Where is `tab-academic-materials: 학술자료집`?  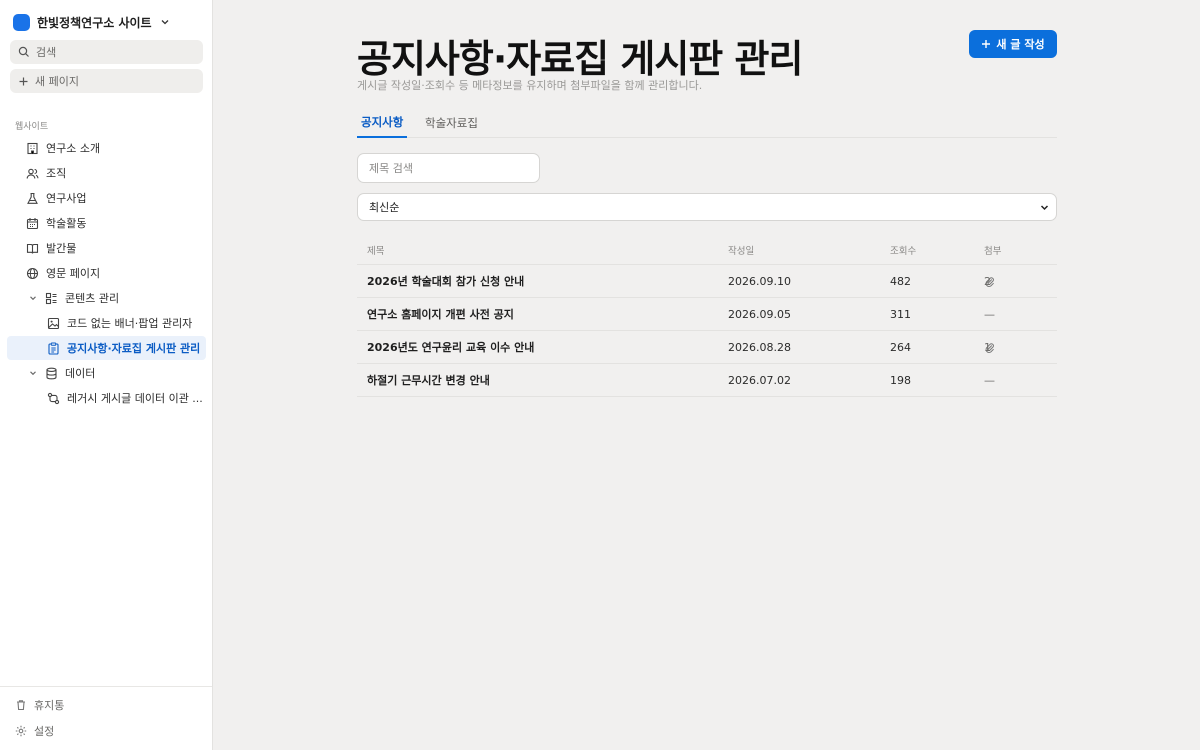 tab-academic-materials: 학술자료집 is located at coordinates (451, 123).